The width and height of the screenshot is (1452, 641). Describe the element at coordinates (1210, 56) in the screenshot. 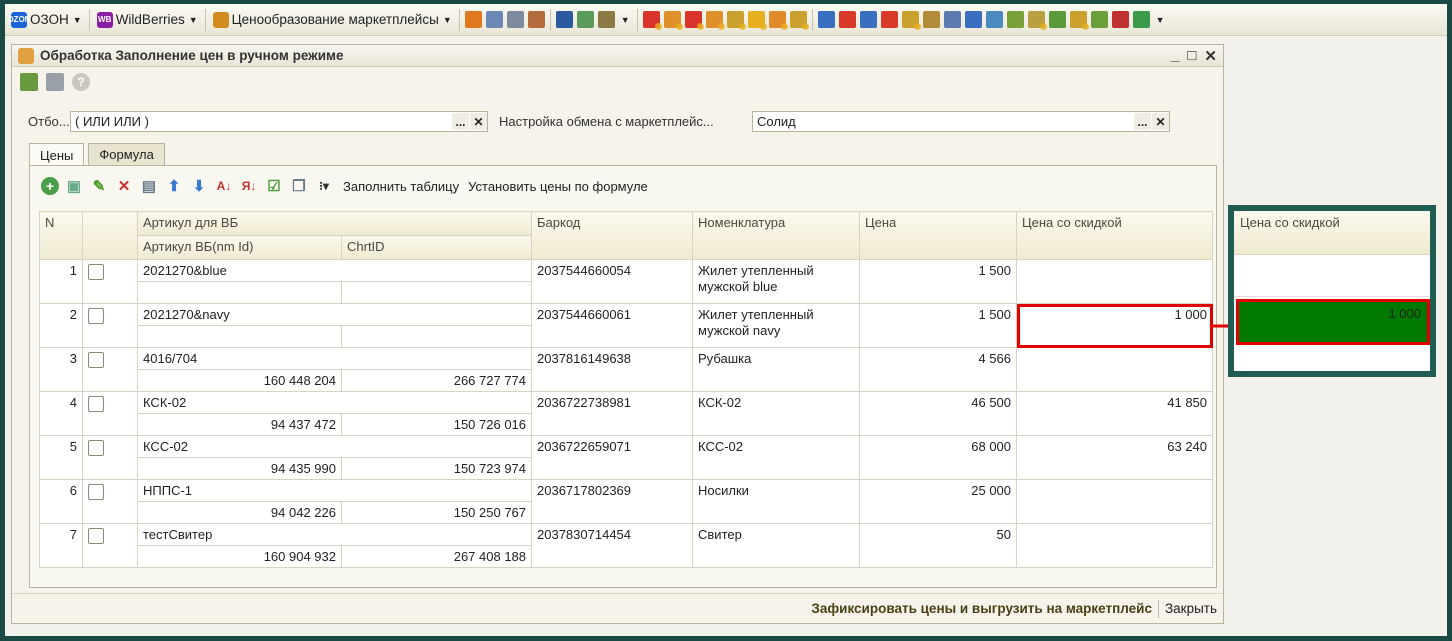

I see `close-button: ✕` at that location.